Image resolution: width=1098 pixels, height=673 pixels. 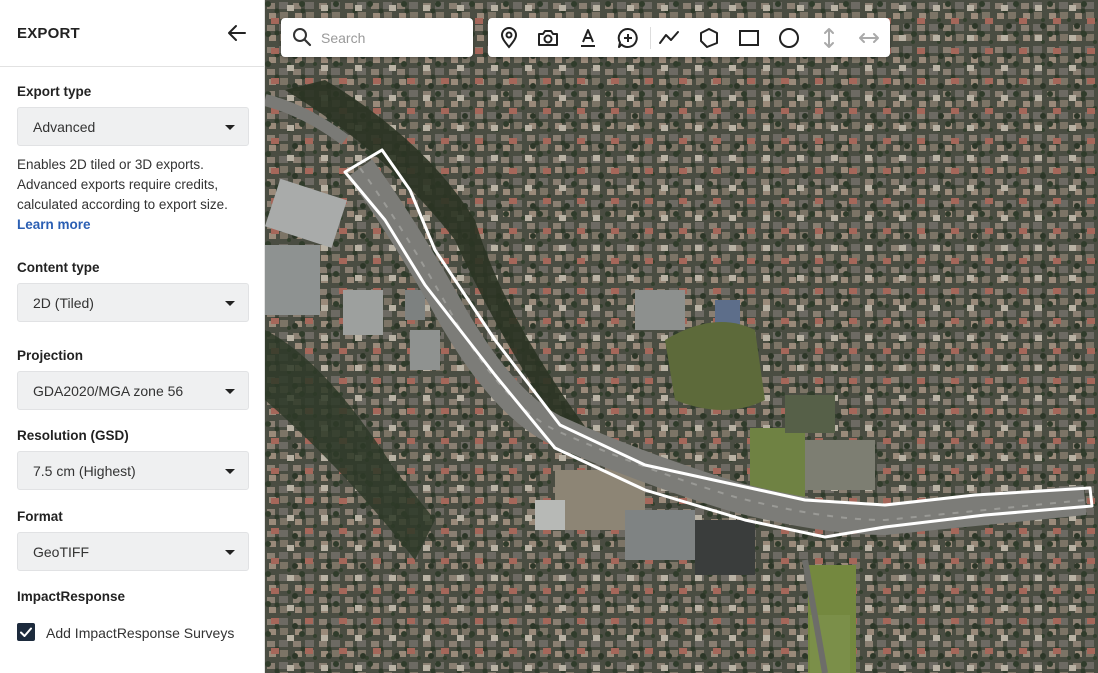 I want to click on circle-icon, so click(x=789, y=38).